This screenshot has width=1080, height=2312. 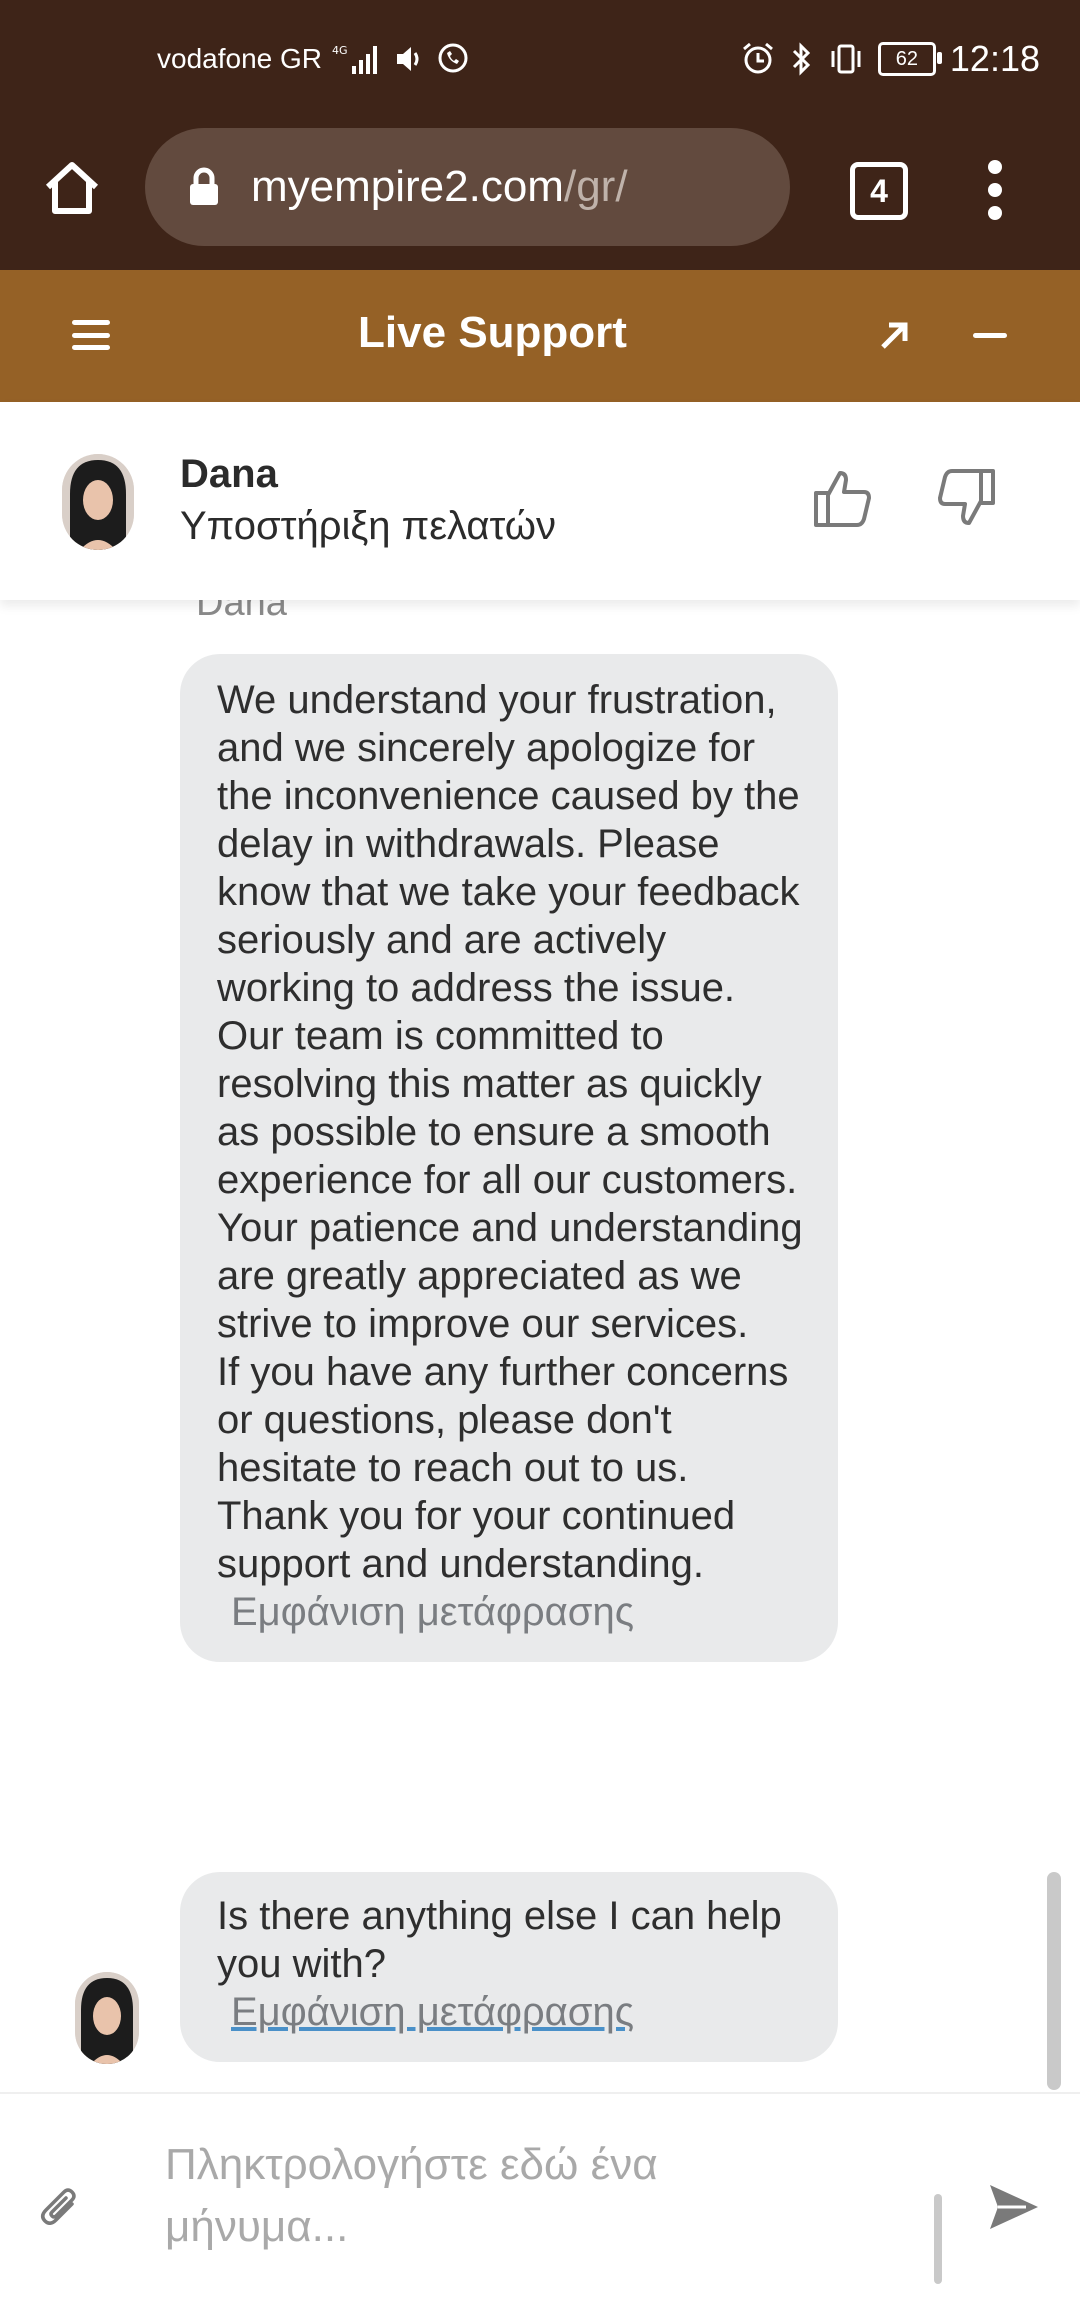 I want to click on battery-level: 62, so click(x=907, y=58).